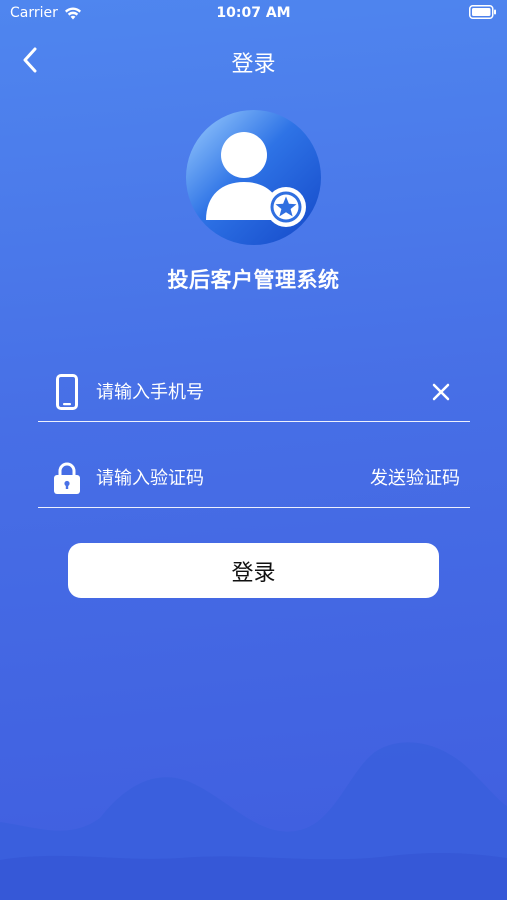  I want to click on app-name: 投后客户管理系统, so click(253, 280).